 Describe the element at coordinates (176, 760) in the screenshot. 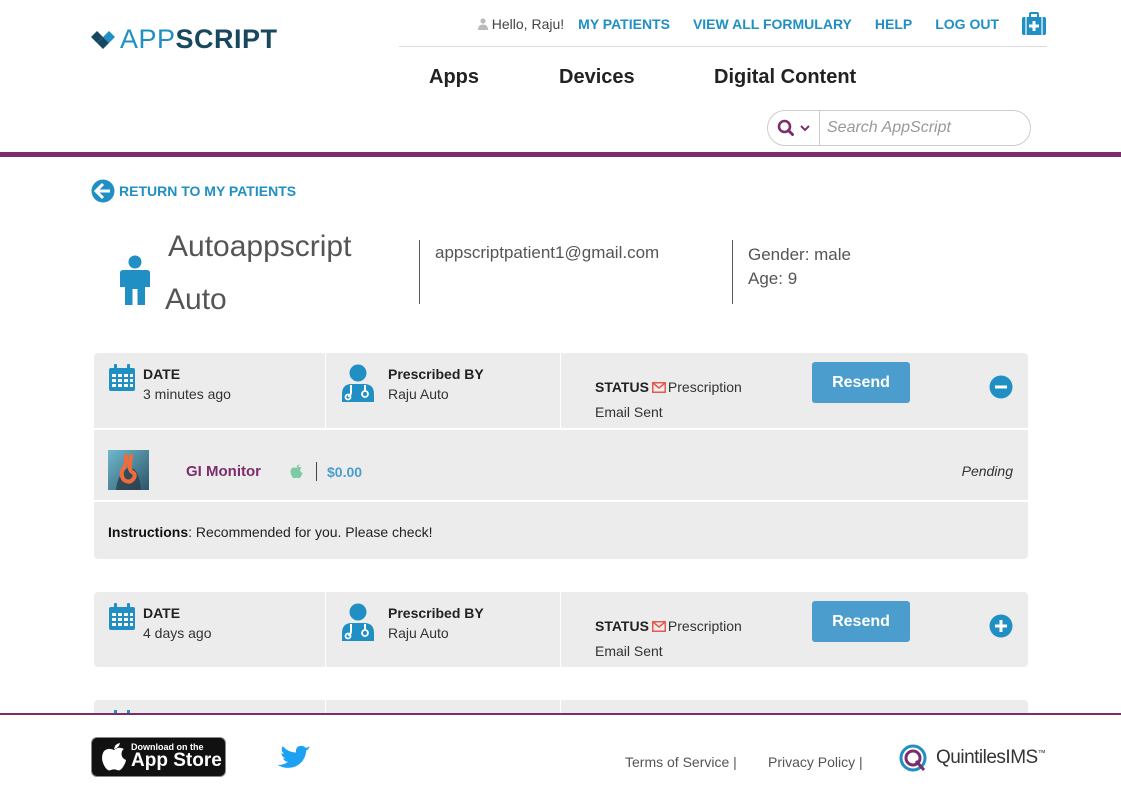

I see `app-store-title: App Store` at that location.